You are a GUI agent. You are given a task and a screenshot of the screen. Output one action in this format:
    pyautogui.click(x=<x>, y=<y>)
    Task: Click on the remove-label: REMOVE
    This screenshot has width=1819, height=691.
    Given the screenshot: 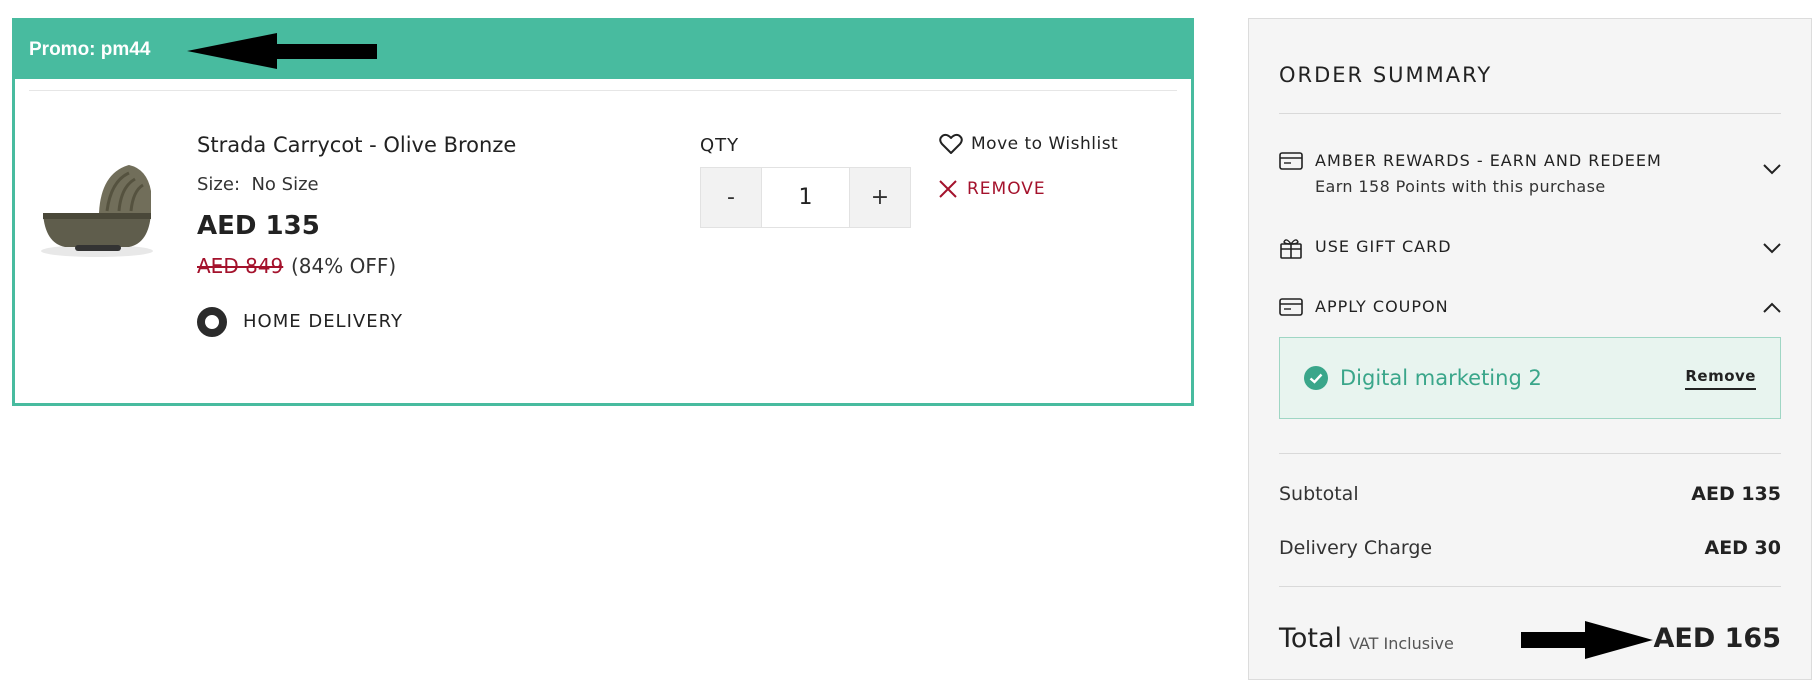 What is the action you would take?
    pyautogui.click(x=1006, y=189)
    